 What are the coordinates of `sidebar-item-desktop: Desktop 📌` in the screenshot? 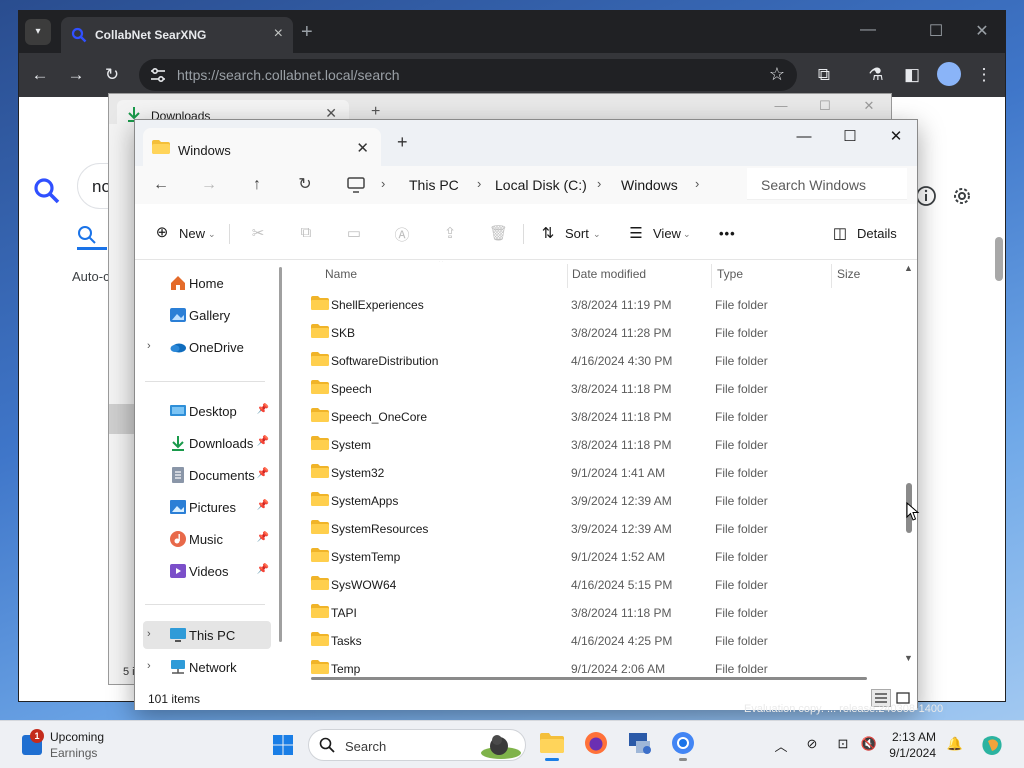 It's located at (207, 411).